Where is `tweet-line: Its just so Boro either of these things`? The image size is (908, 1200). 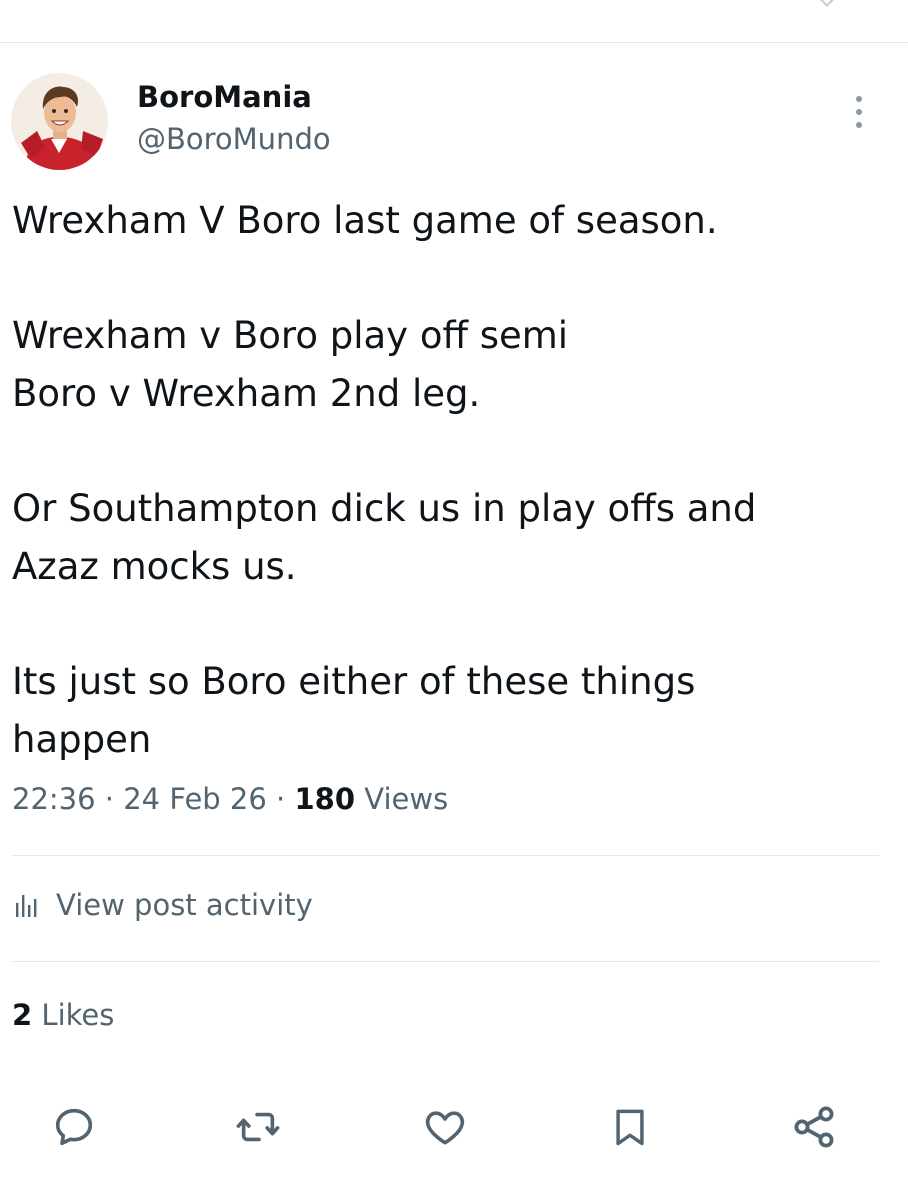
tweet-line: Its just so Boro either of these things is located at coordinates (354, 681).